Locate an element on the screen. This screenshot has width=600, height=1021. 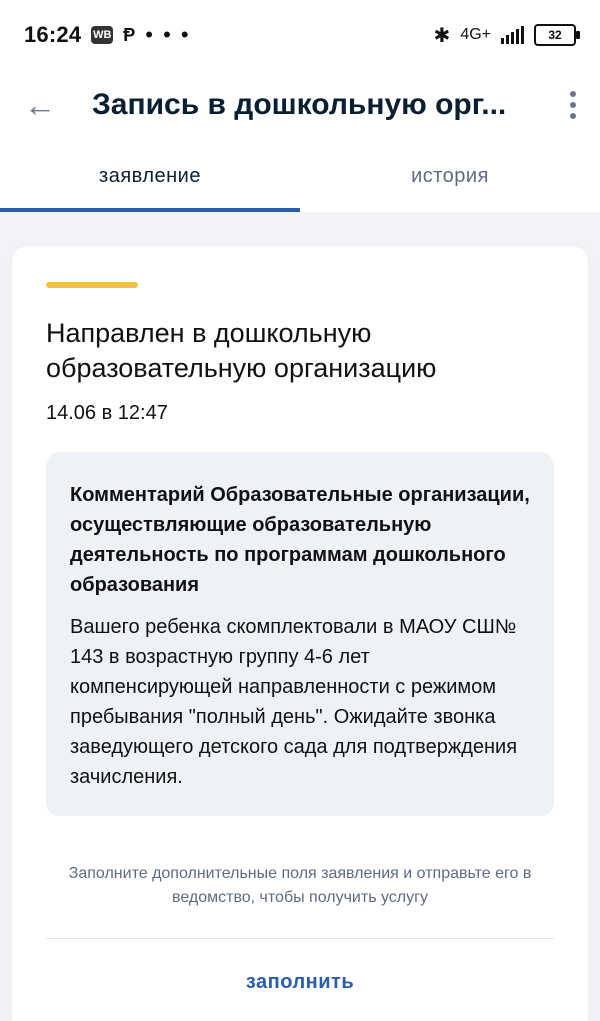
more-vertical-icon is located at coordinates (573, 105).